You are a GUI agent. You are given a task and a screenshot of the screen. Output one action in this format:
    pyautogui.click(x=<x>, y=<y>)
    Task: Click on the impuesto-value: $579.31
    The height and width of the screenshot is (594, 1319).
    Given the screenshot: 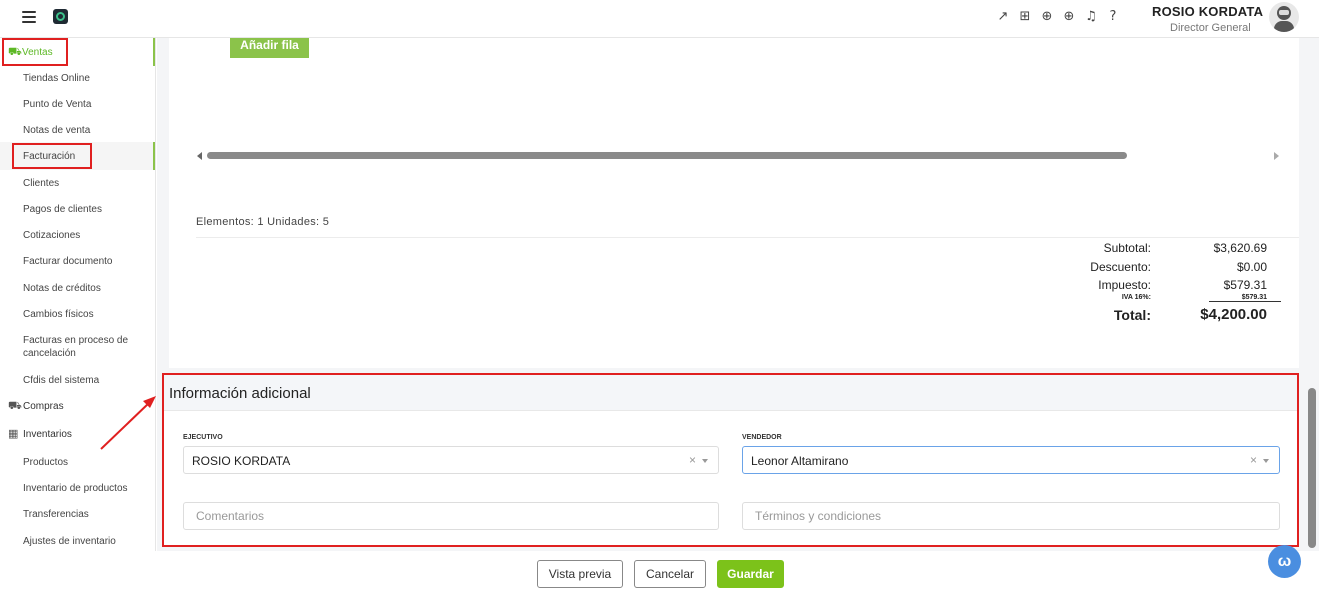 What is the action you would take?
    pyautogui.click(x=1245, y=285)
    